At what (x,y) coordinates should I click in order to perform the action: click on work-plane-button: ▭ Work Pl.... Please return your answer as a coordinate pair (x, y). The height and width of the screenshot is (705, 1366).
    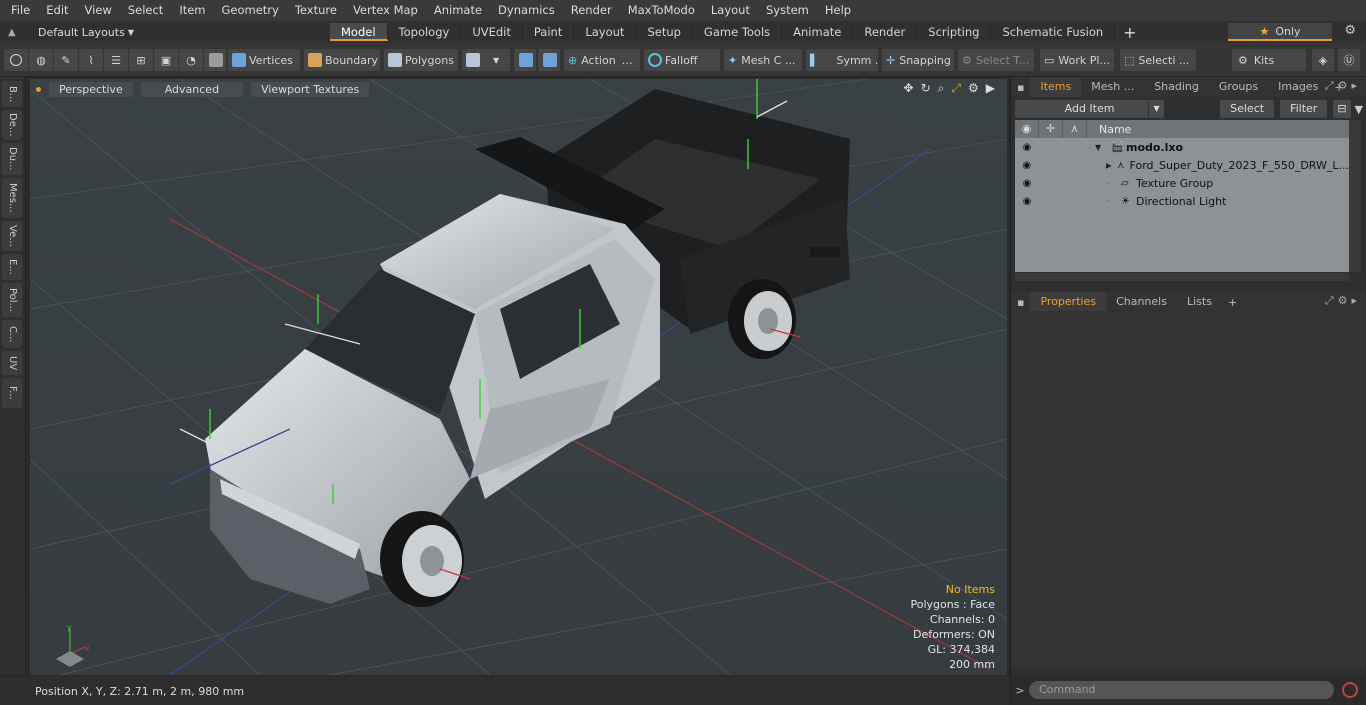
    Looking at the image, I should click on (1077, 60).